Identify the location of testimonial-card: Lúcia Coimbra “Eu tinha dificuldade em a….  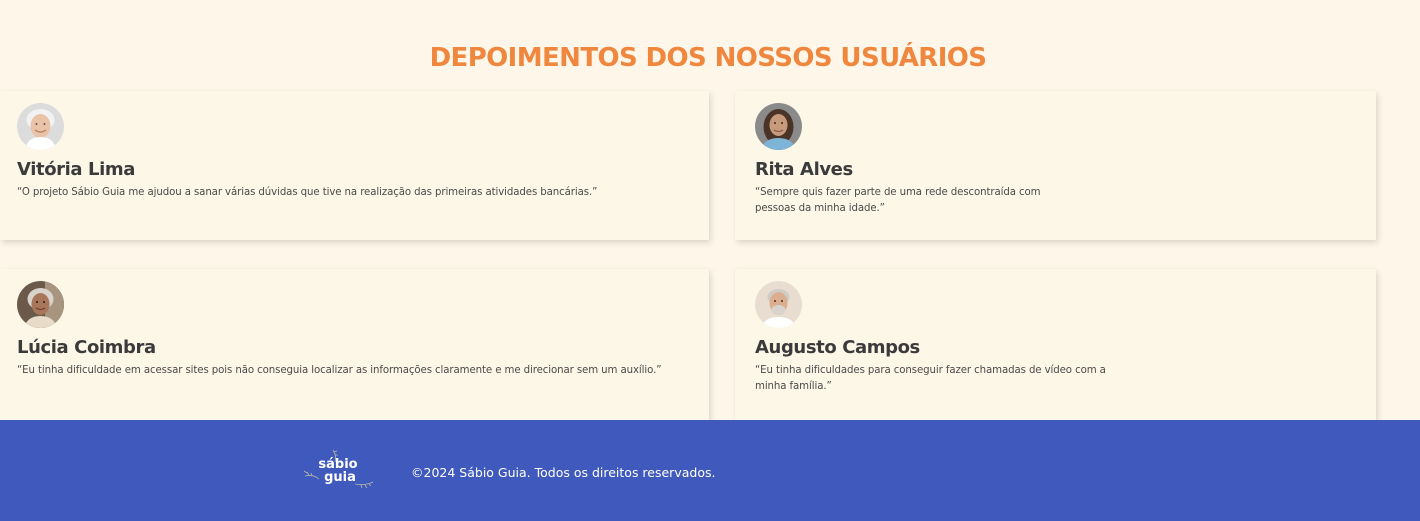
(354, 344).